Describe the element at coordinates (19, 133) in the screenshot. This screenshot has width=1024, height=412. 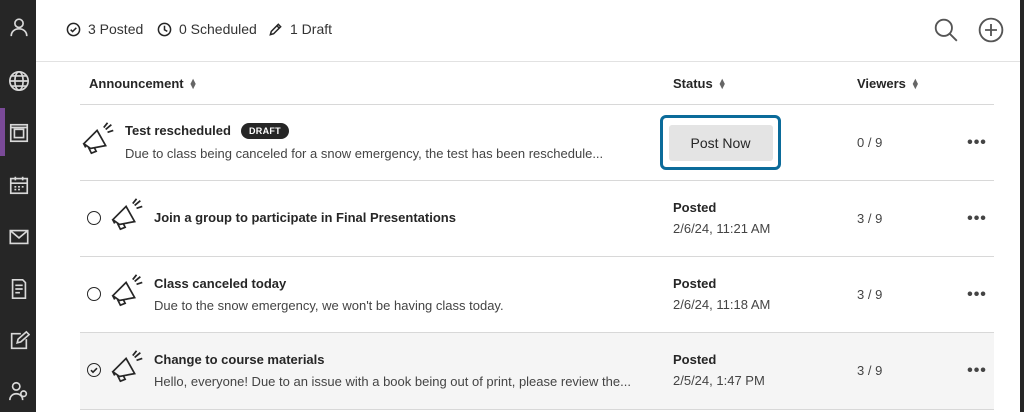
I see `course-icon` at that location.